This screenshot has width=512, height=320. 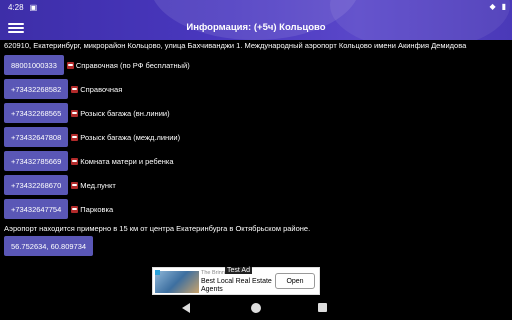 I want to click on page-title: Информация: (+5ч) Кольцово, so click(x=256, y=27).